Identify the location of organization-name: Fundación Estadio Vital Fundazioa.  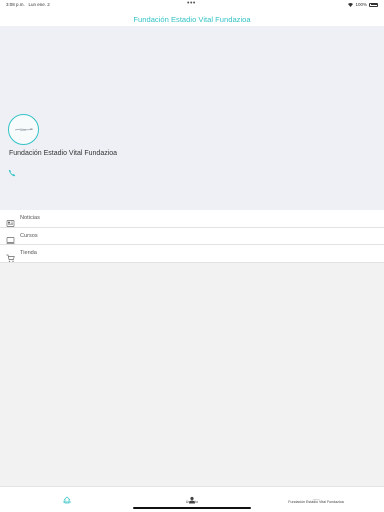
(63, 153).